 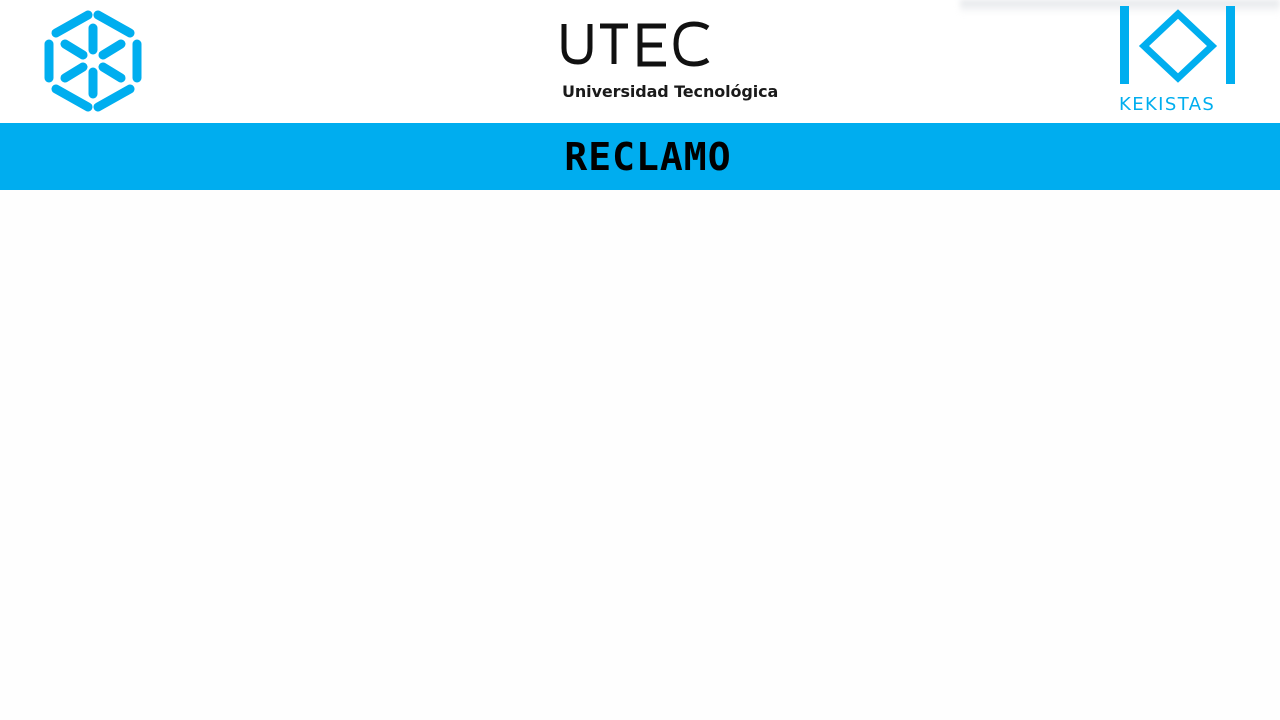 I want to click on kekistas-logo-icon, so click(x=1177, y=45).